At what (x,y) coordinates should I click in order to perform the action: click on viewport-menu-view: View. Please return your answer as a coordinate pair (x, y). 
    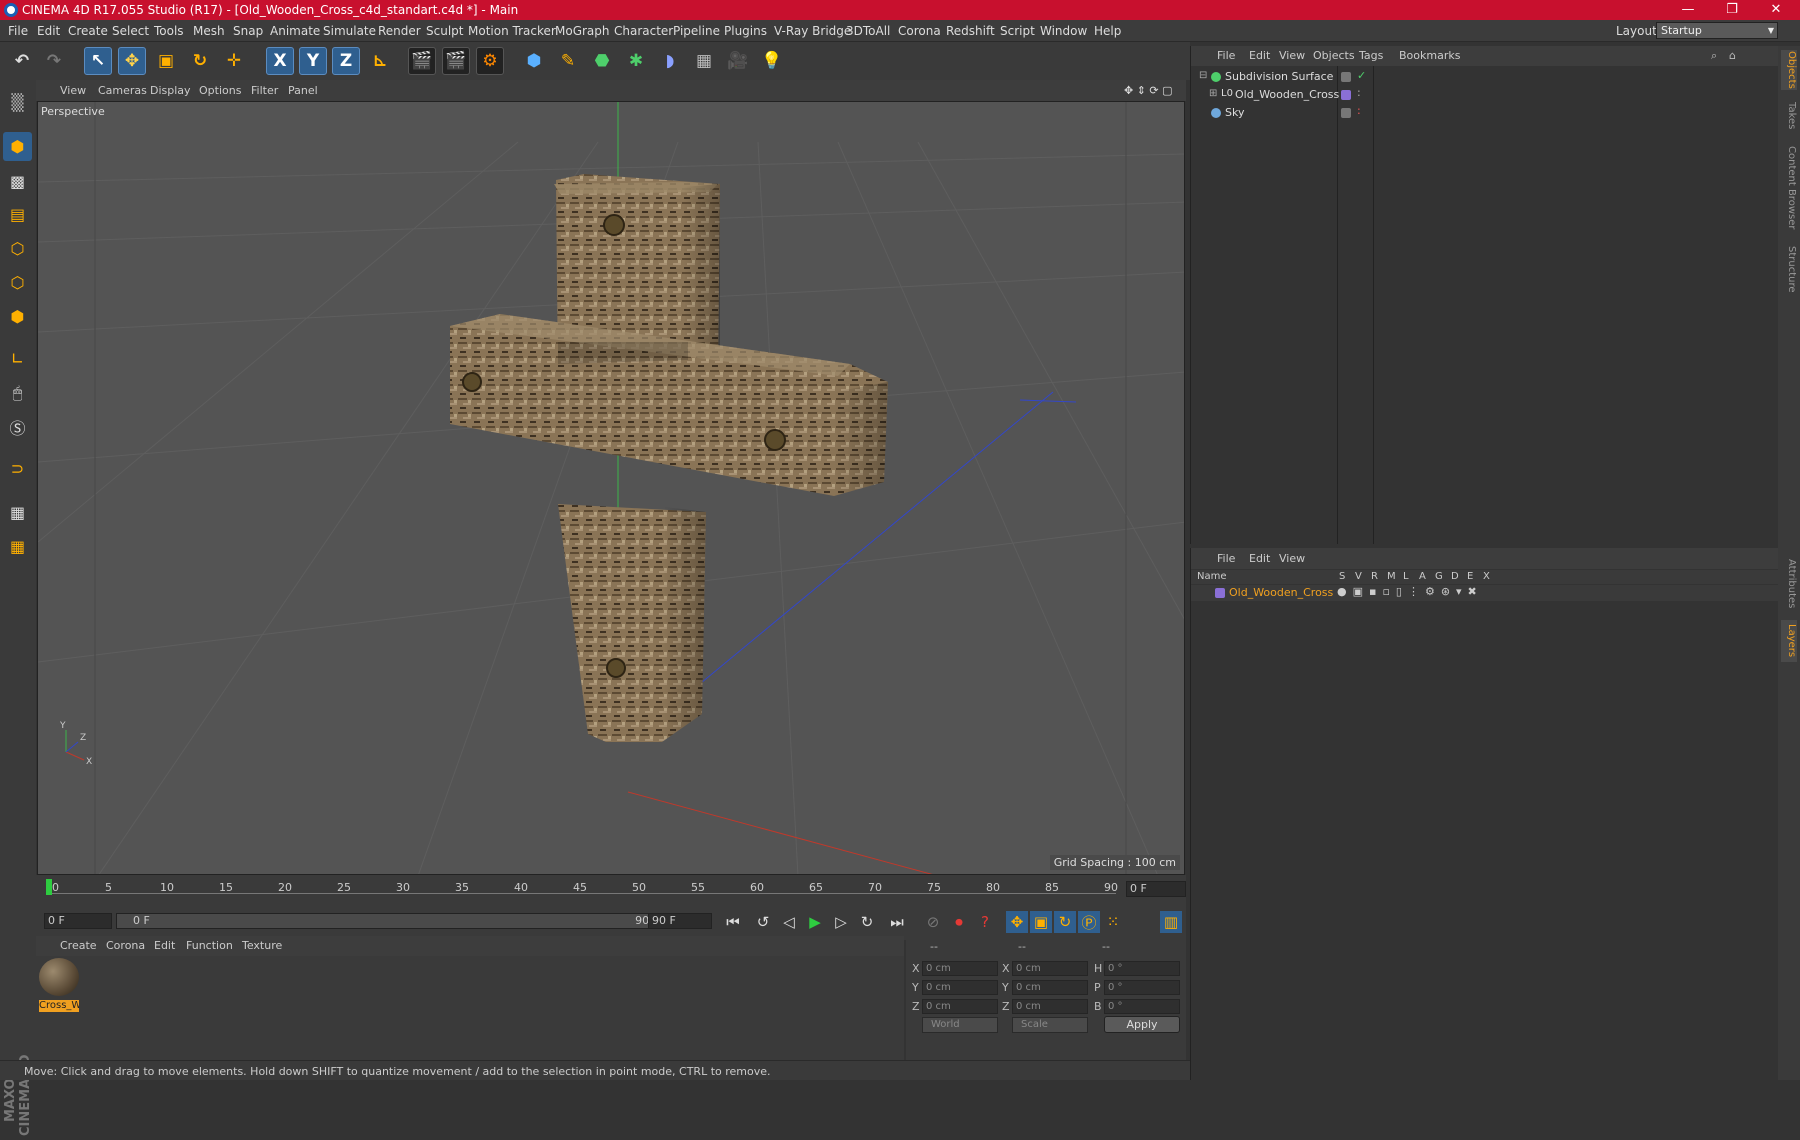
    Looking at the image, I should click on (73, 90).